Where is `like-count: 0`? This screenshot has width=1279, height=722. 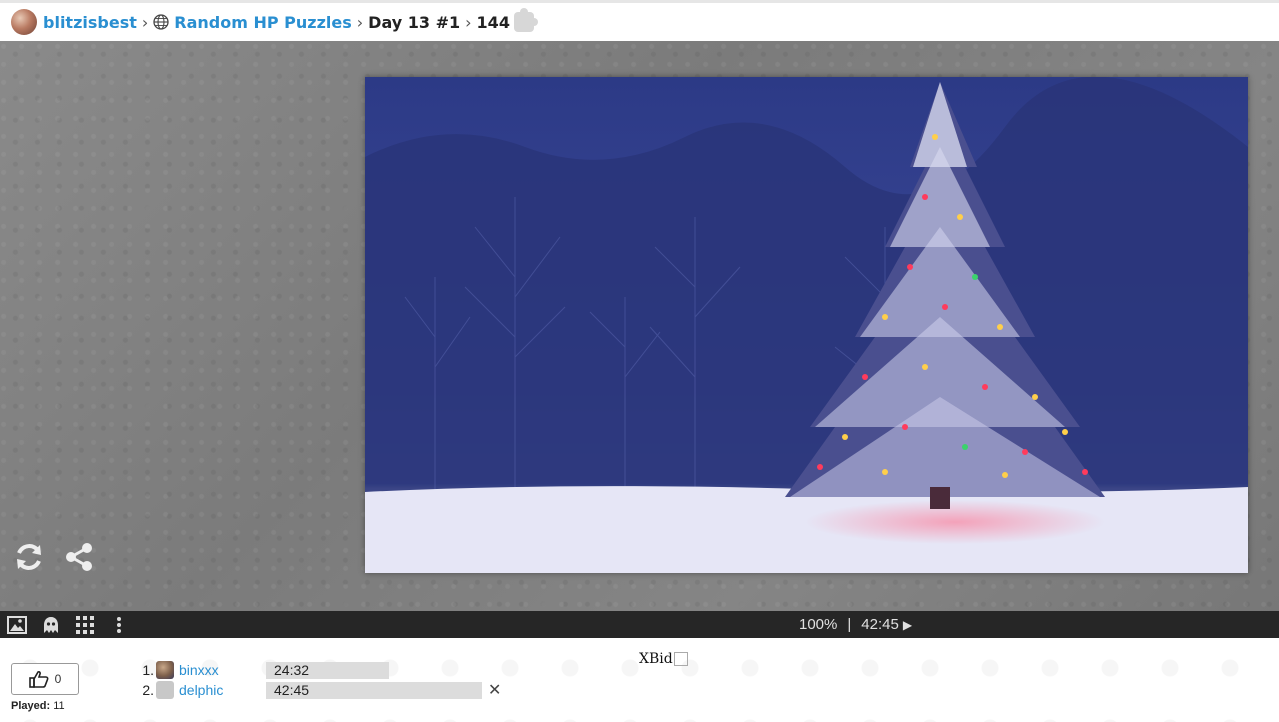 like-count: 0 is located at coordinates (58, 679).